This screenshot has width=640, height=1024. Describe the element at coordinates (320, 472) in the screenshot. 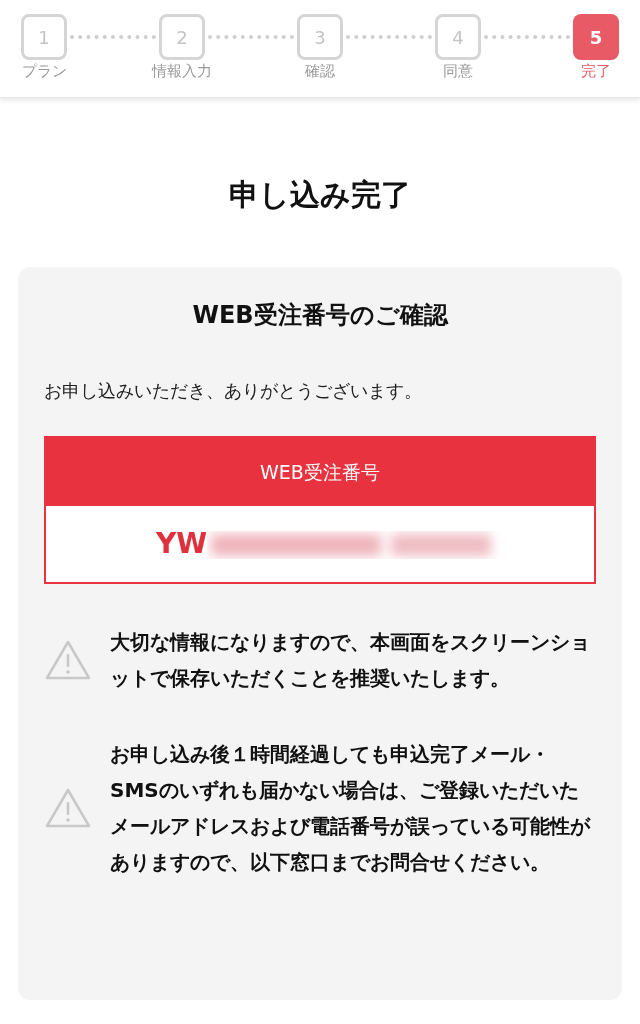

I see `order-number-label: WEB受注番号` at that location.